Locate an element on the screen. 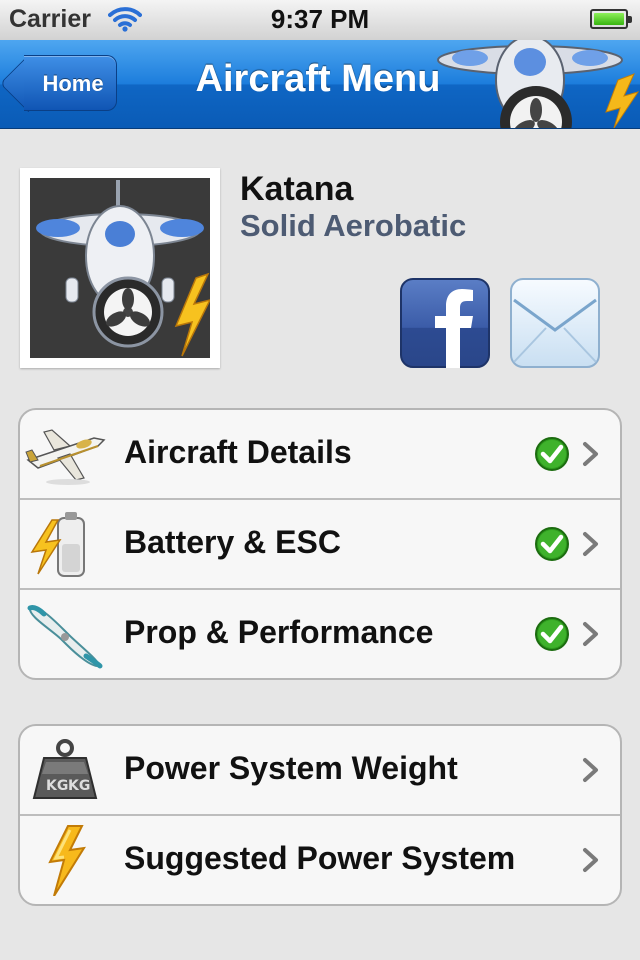 The height and width of the screenshot is (960, 640). aircraft-name: Katana is located at coordinates (297, 189).